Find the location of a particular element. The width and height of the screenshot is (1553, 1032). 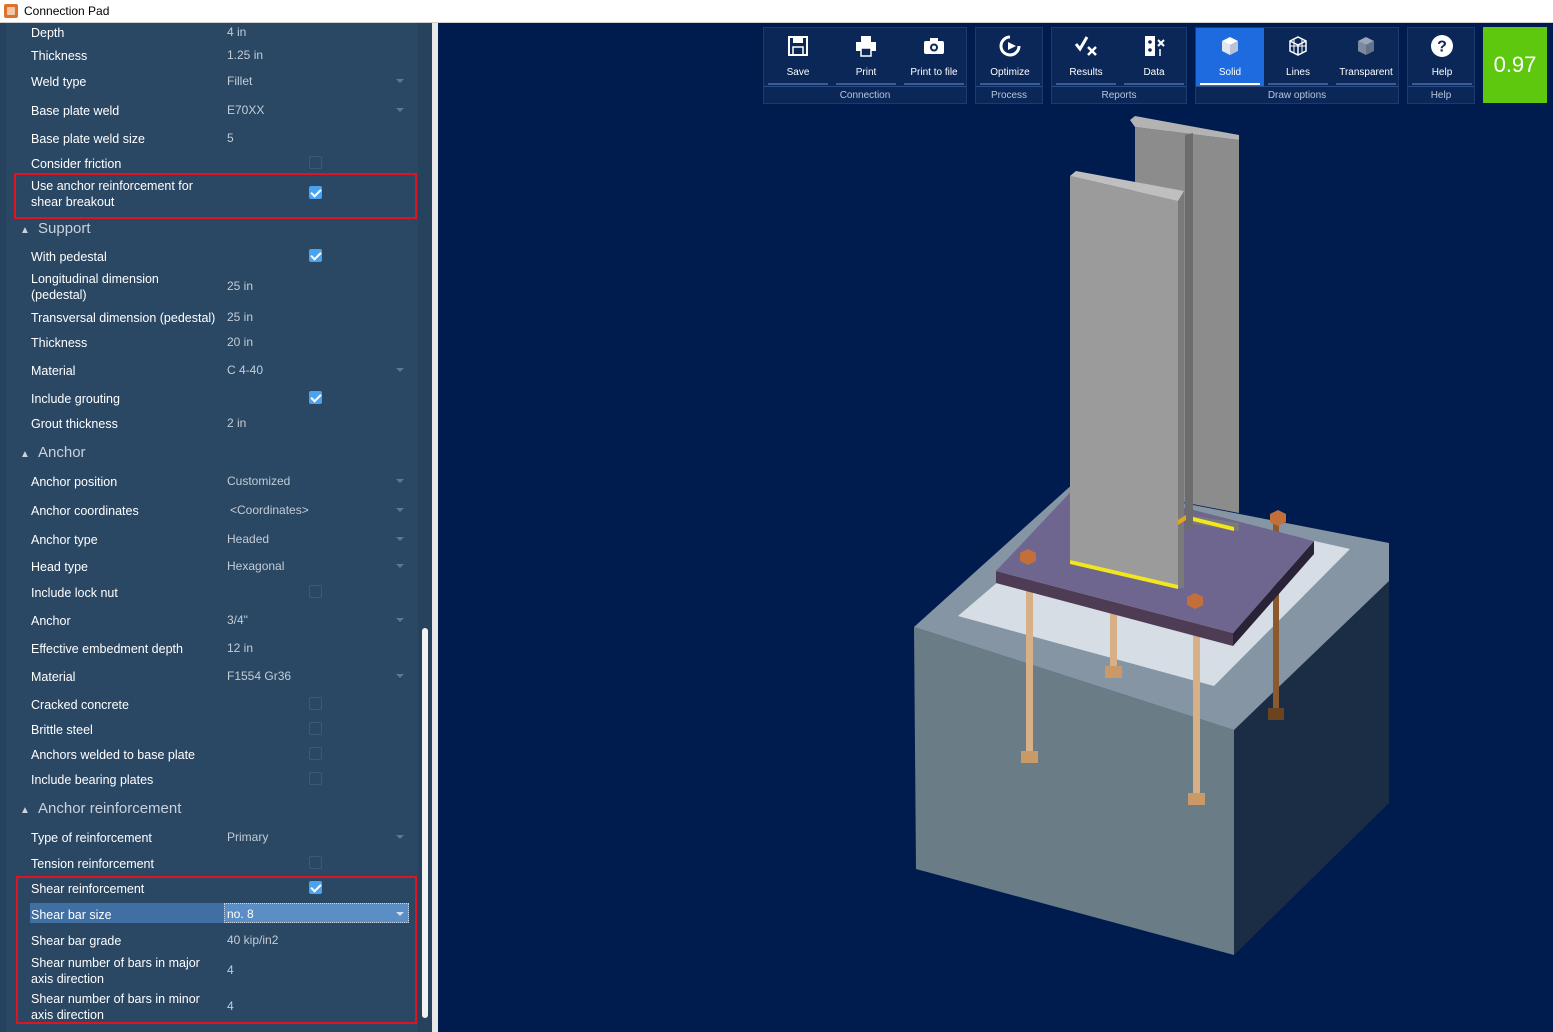

section-title: Anchor reinforcement is located at coordinates (110, 808).